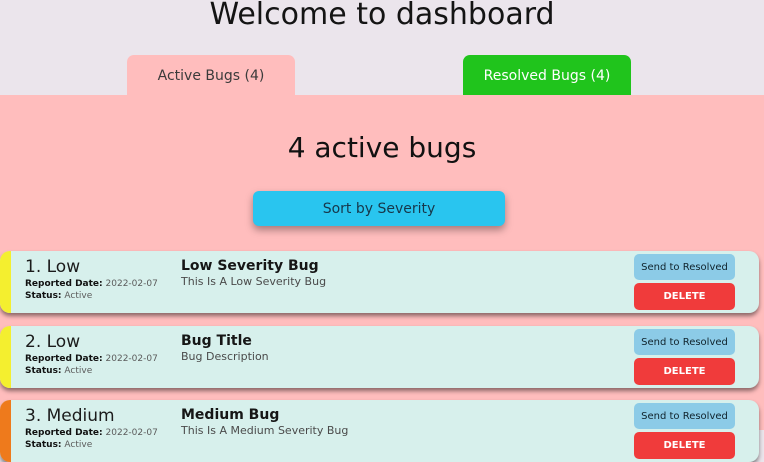 This screenshot has width=764, height=462. Describe the element at coordinates (5, 431) in the screenshot. I see `severity-indicator-medium` at that location.